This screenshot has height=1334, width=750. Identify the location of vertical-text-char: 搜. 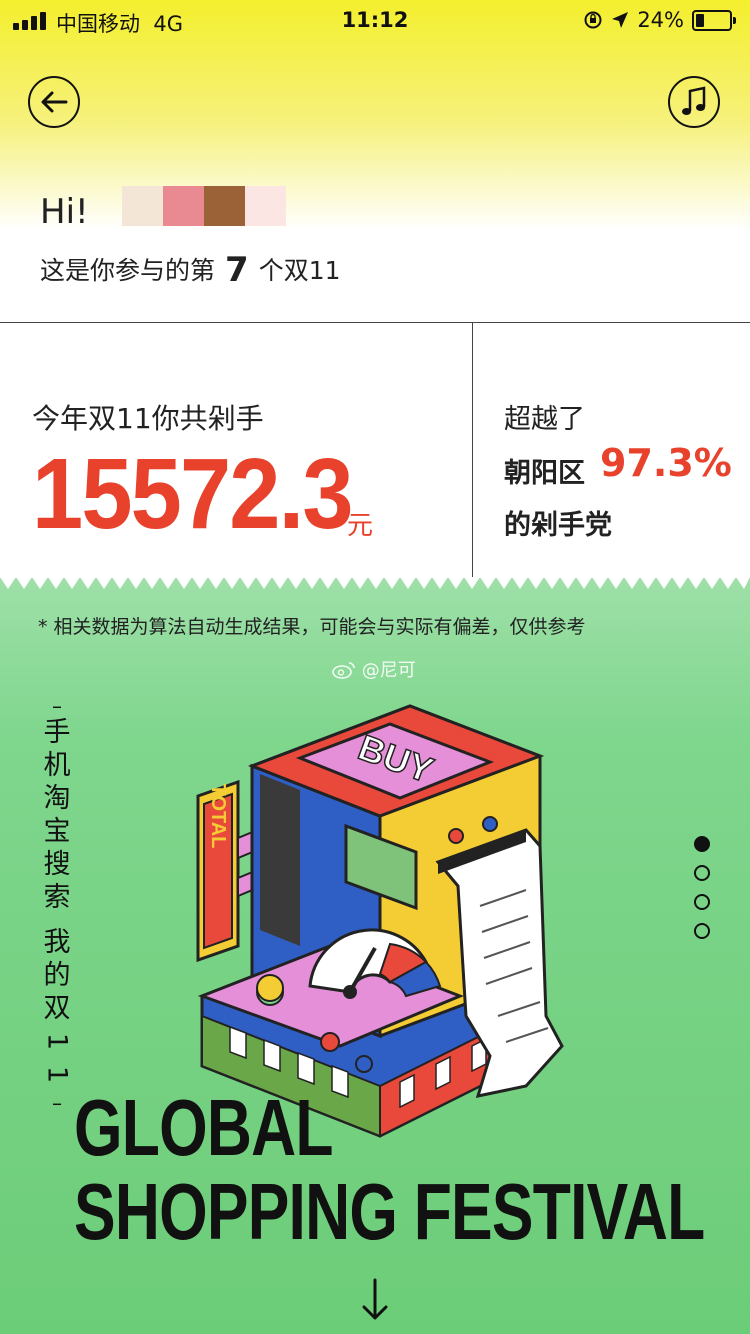
(57, 864).